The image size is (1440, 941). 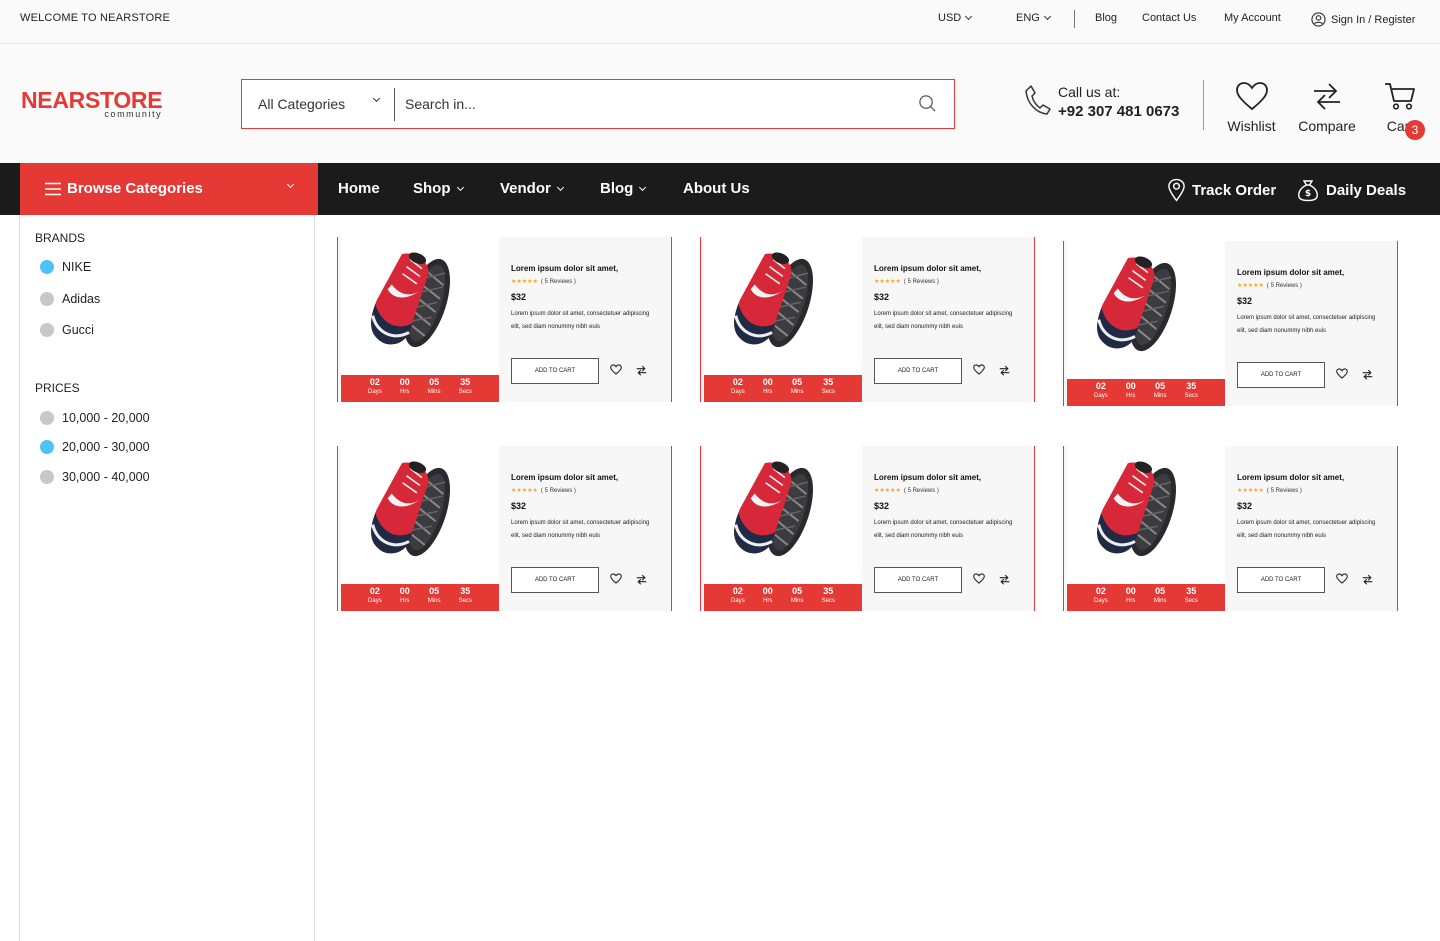 What do you see at coordinates (92, 104) in the screenshot?
I see `logo: NEARSTORE community` at bounding box center [92, 104].